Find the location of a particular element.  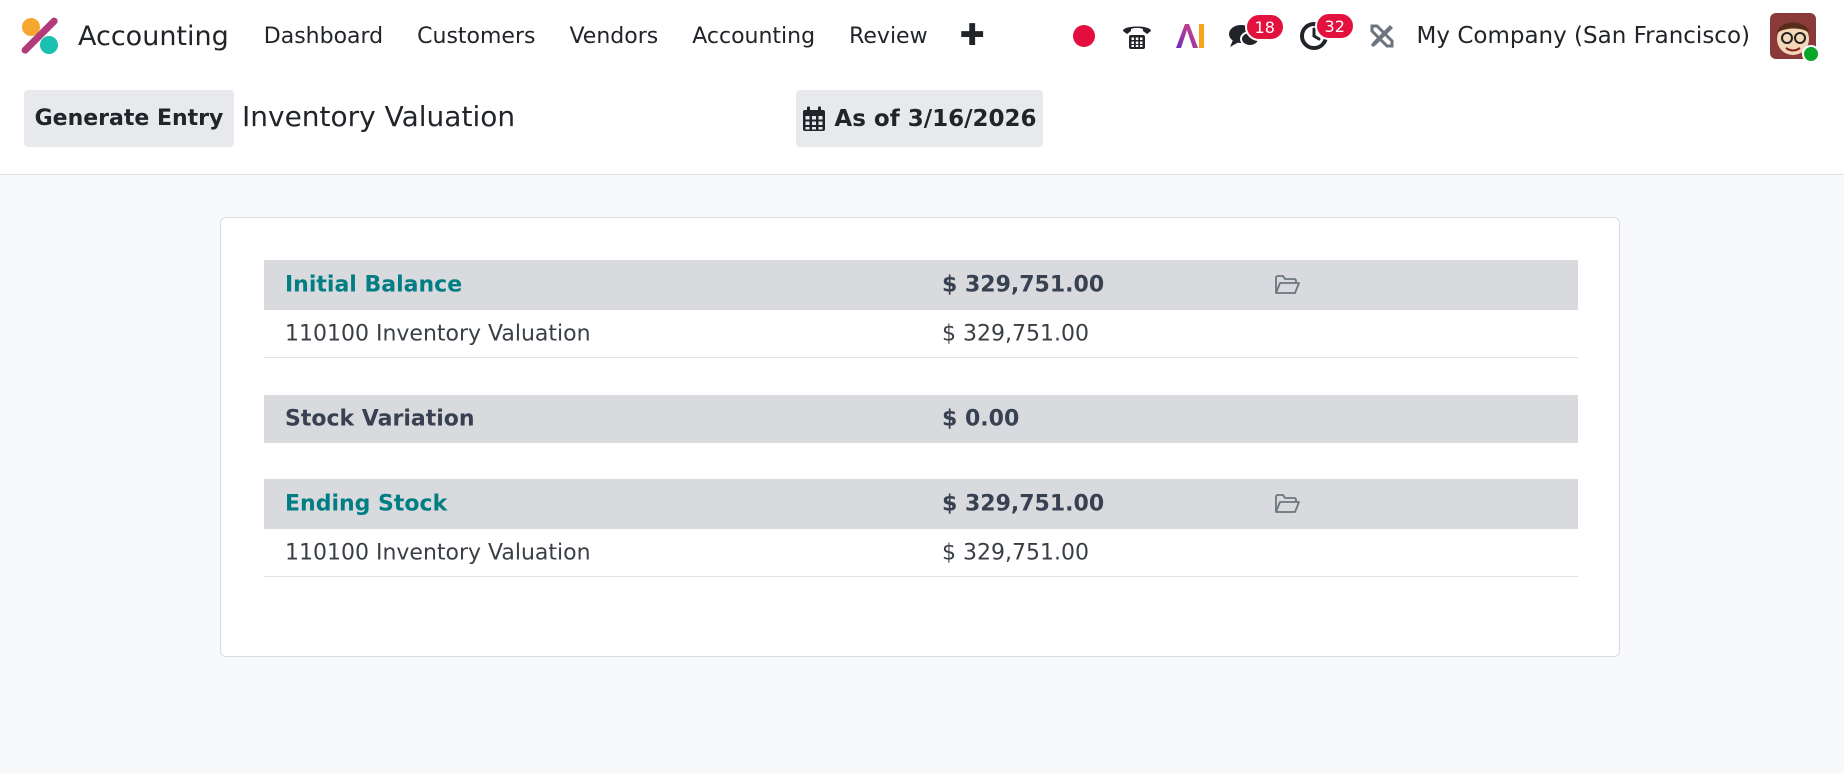

section-header-initial-balance: Initial Balance $ 329,751.00 is located at coordinates (921, 285).